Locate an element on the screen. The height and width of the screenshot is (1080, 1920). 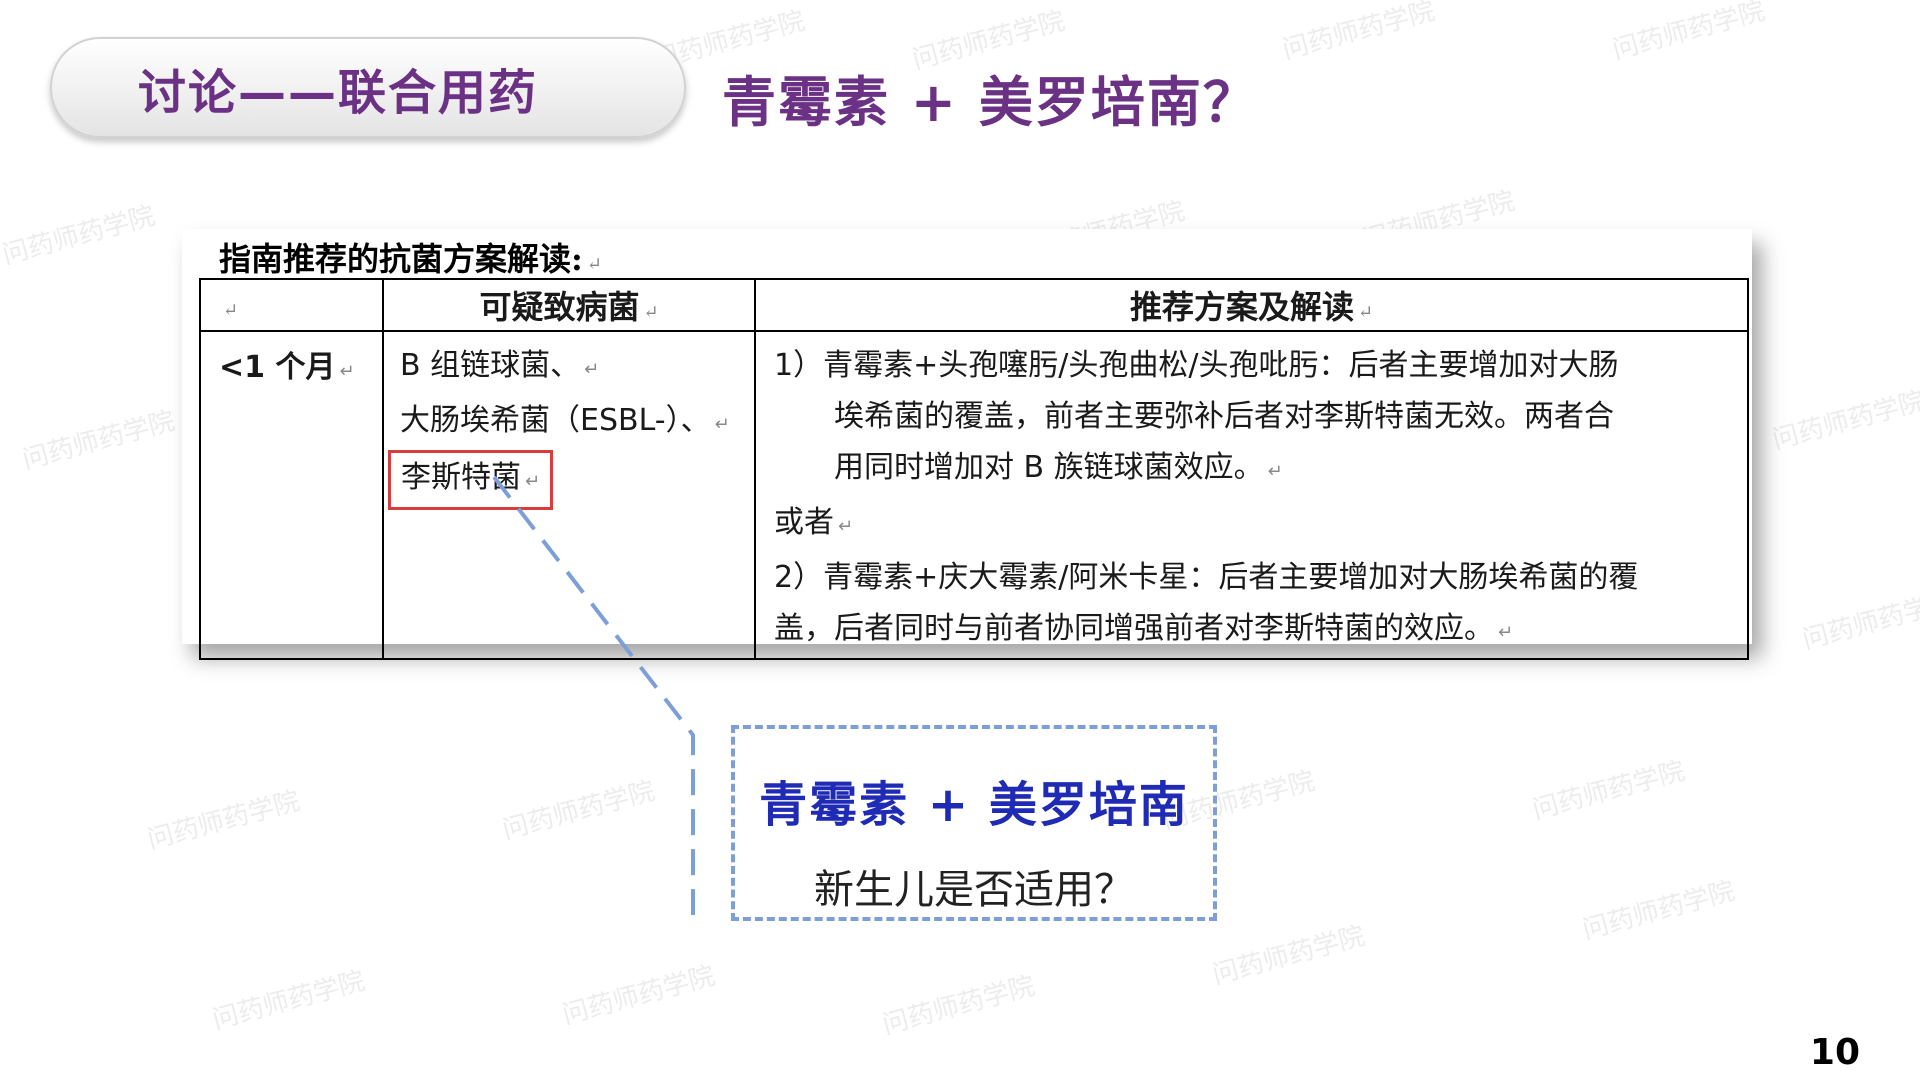
caption-text: 指南推荐的抗菌方案解读: is located at coordinates (401, 259).